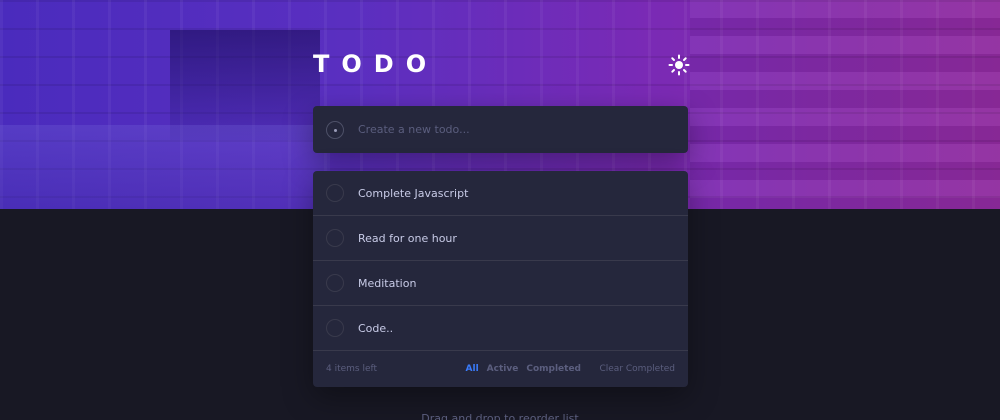 This screenshot has height=420, width=1000. I want to click on todo-text: Read for one hour, so click(407, 238).